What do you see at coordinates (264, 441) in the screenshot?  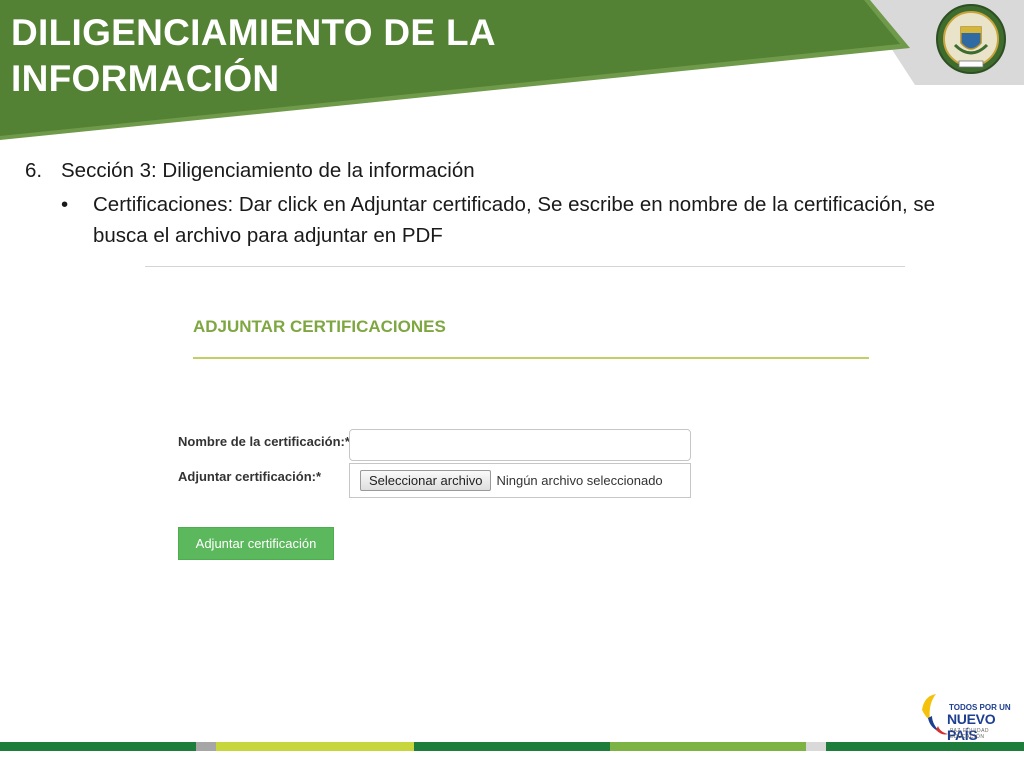 I see `certification-name-label: Nombre de la certificación:*` at bounding box center [264, 441].